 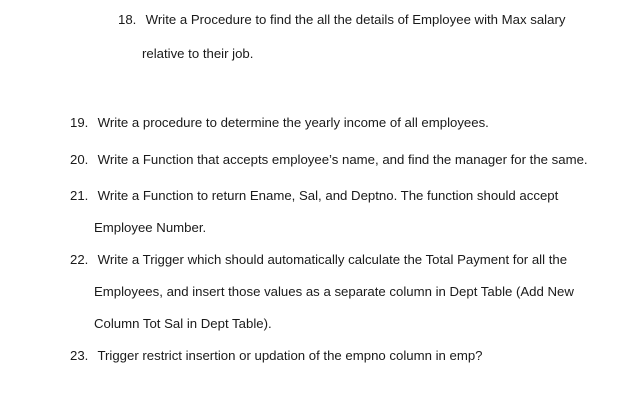 What do you see at coordinates (322, 324) in the screenshot?
I see `list-item-22-line-3: Column Tot Sal in Dept Table).` at bounding box center [322, 324].